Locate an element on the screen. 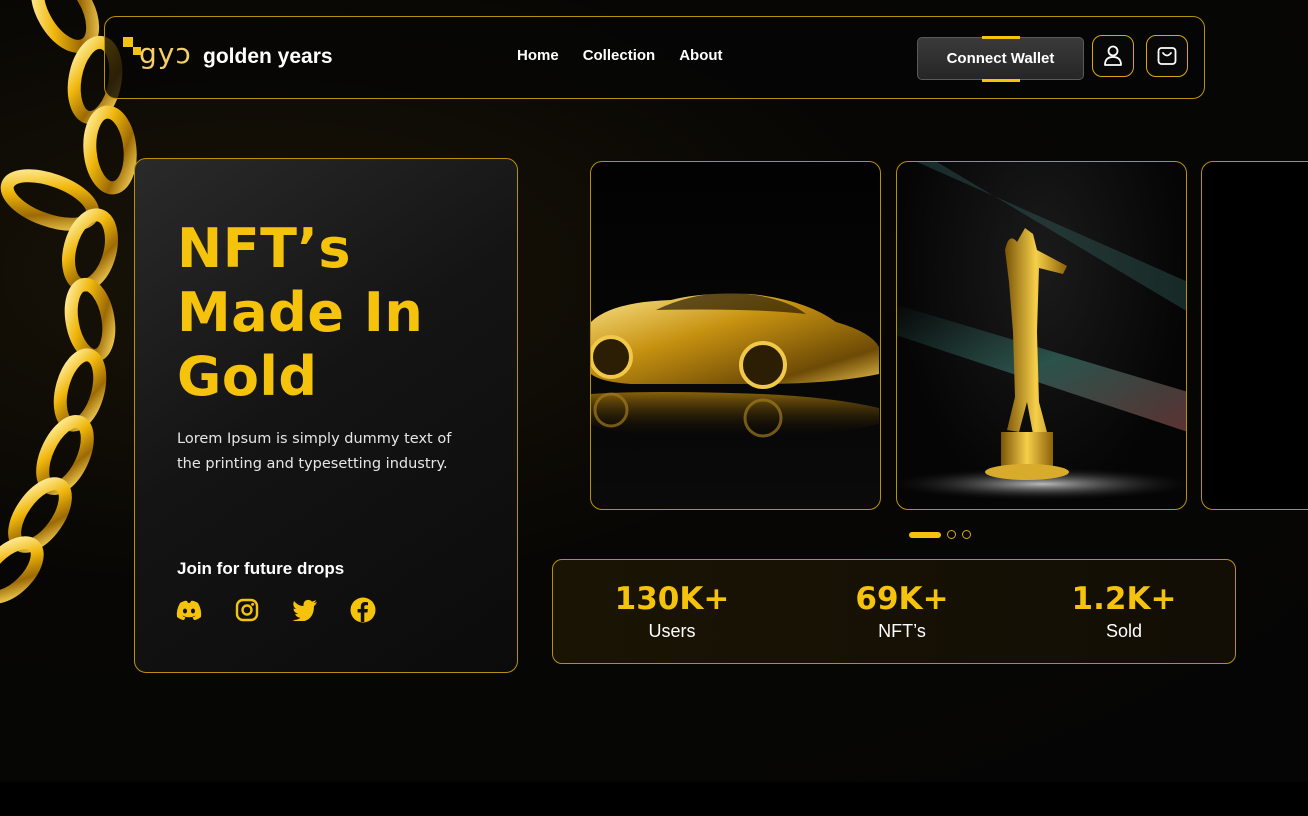 The width and height of the screenshot is (1308, 816). social-links is located at coordinates (276, 610).